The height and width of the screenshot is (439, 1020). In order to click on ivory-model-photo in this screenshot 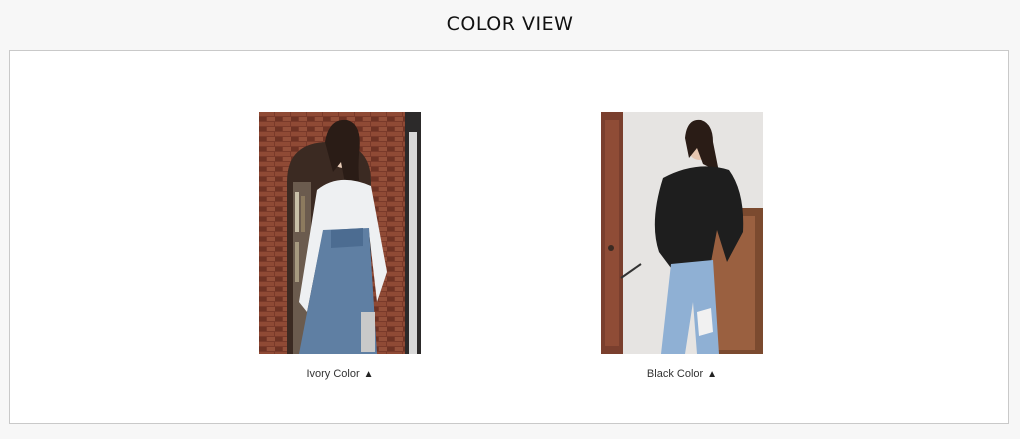, I will do `click(340, 233)`.